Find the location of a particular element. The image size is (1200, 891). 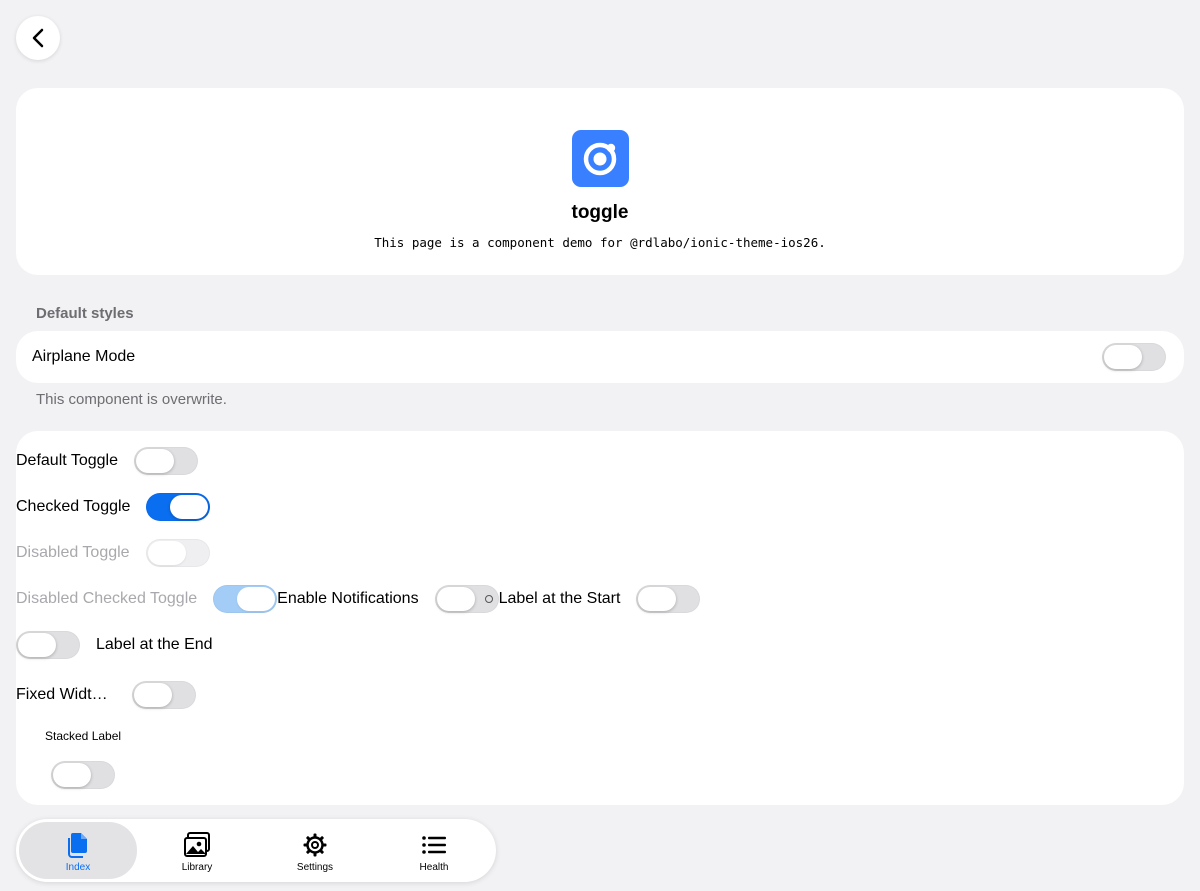

document-icon is located at coordinates (78, 845).